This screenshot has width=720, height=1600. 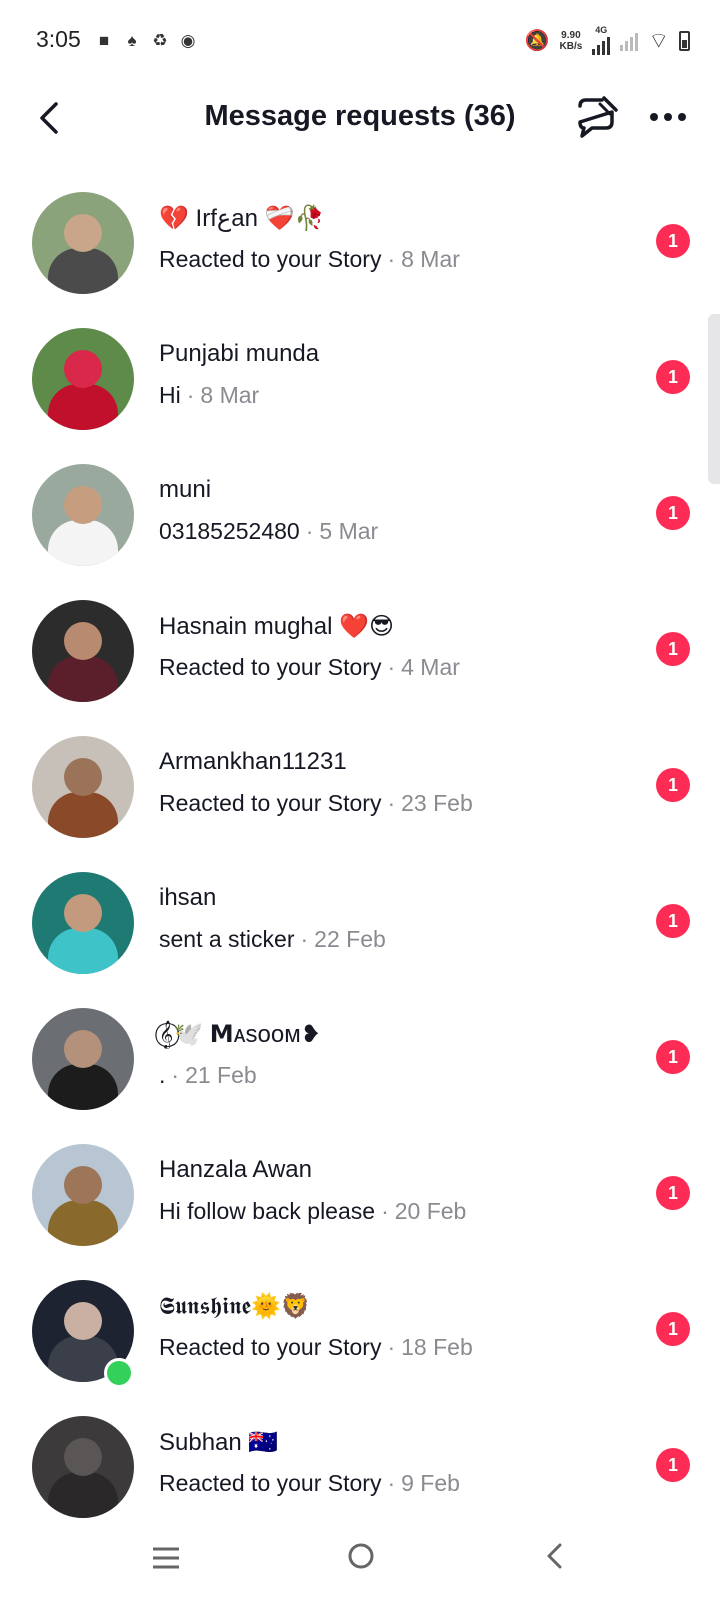 What do you see at coordinates (361, 1560) in the screenshot?
I see `home-button` at bounding box center [361, 1560].